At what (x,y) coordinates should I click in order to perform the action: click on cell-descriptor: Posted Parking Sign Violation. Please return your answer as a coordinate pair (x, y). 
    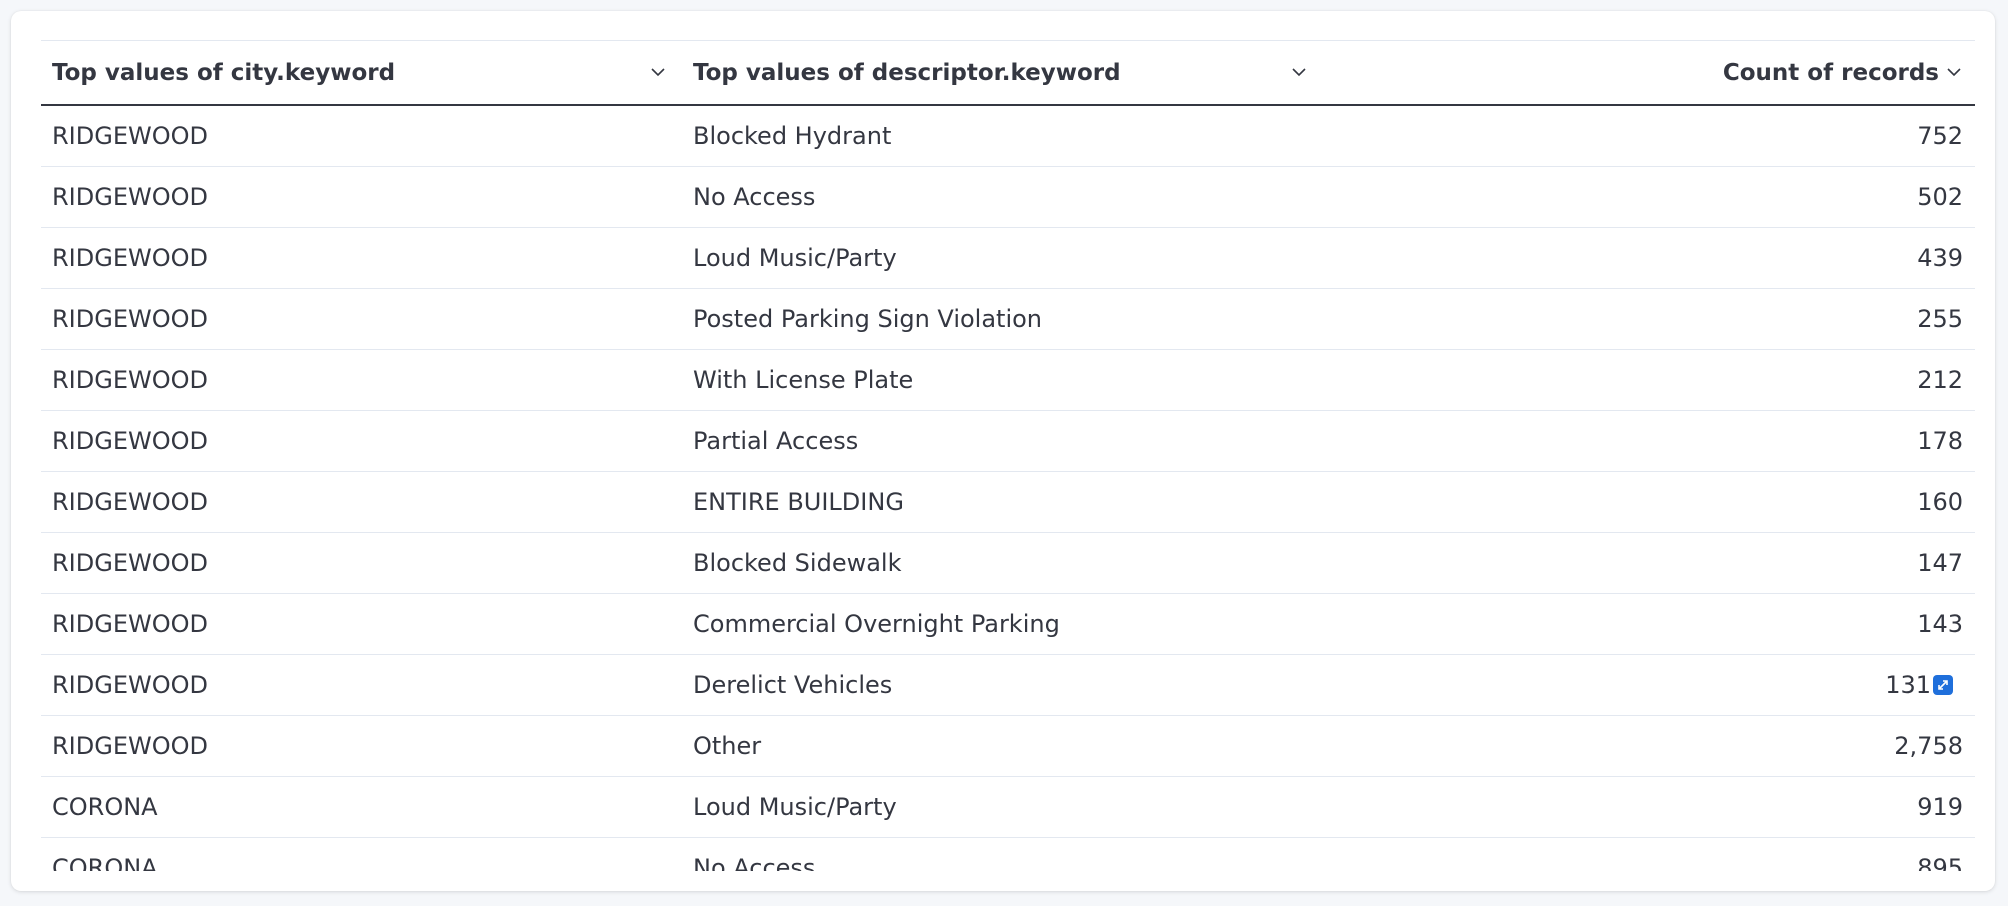
    Looking at the image, I should click on (868, 319).